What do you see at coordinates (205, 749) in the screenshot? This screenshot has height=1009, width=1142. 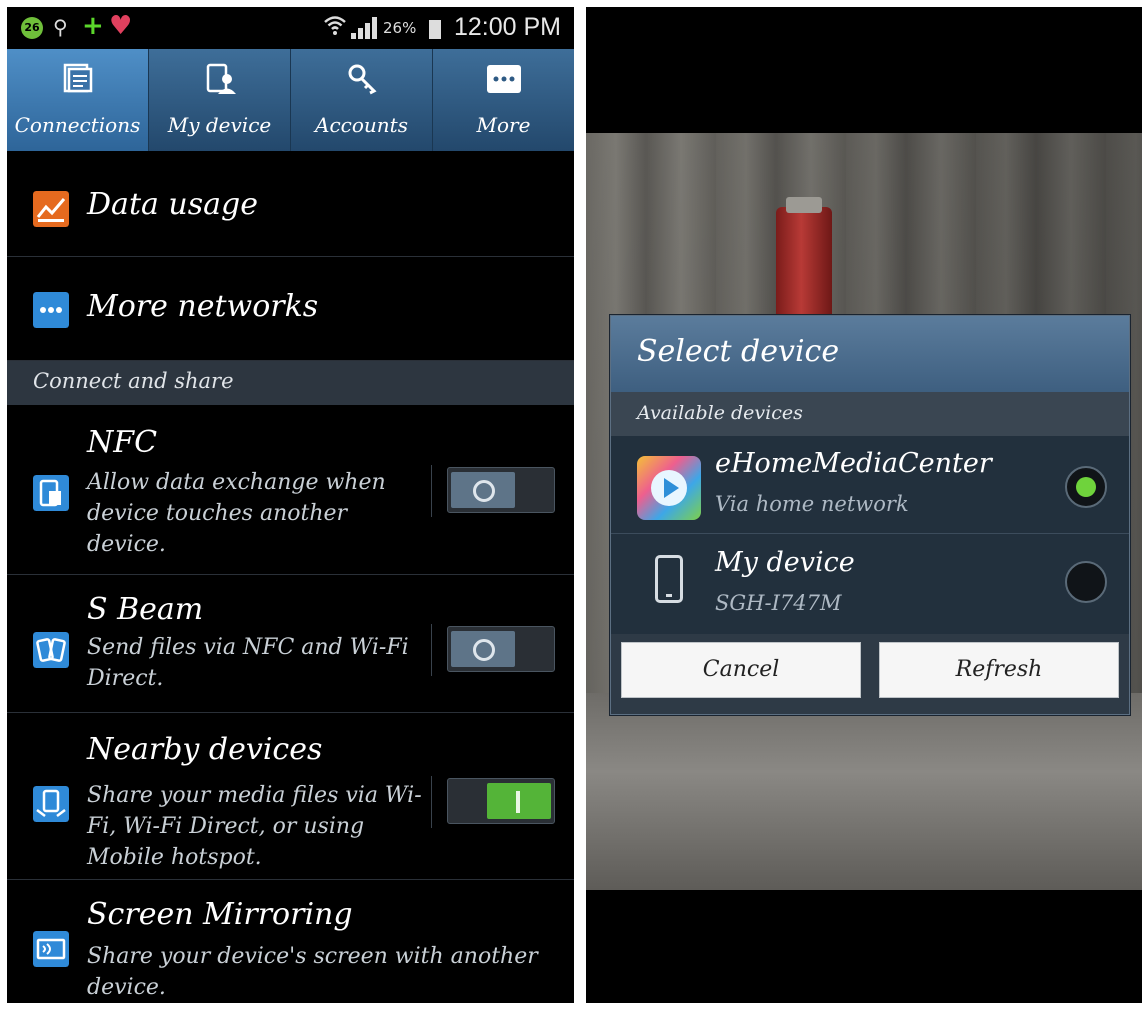 I see `nearby-devices-title: Nearby devices` at bounding box center [205, 749].